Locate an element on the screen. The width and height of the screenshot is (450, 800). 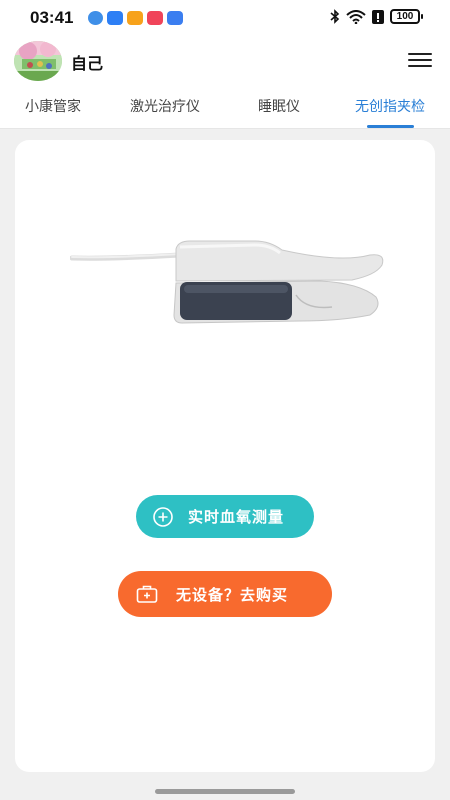
battery-indicator: 100 is located at coordinates (406, 16).